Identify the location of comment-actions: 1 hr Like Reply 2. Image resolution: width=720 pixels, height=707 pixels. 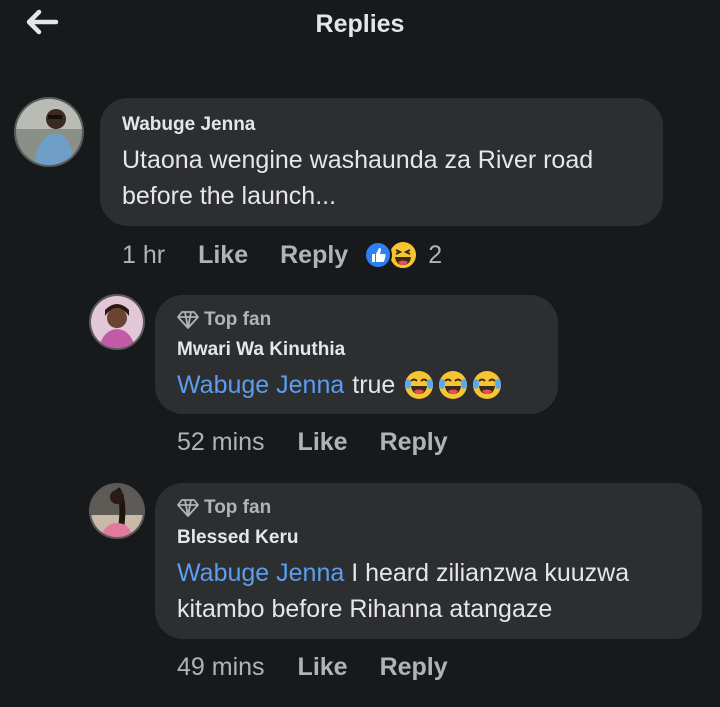
(282, 255).